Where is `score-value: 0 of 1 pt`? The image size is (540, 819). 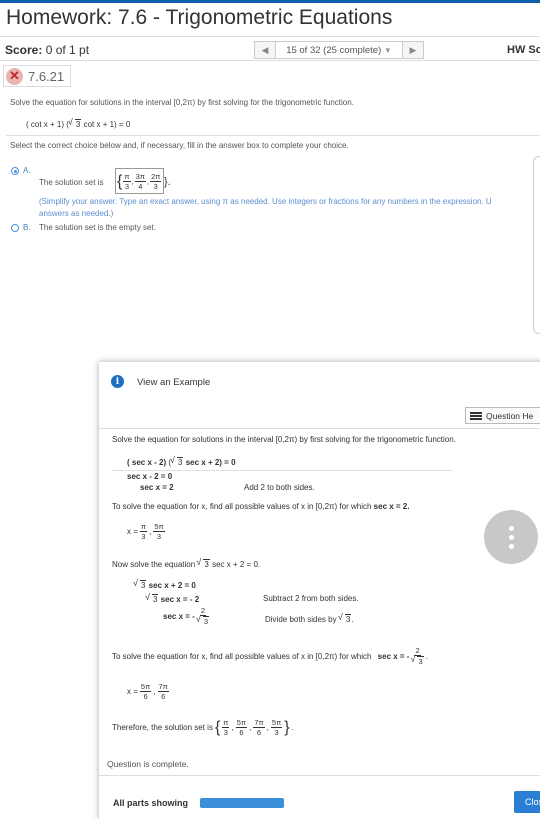 score-value: 0 of 1 pt is located at coordinates (66, 50).